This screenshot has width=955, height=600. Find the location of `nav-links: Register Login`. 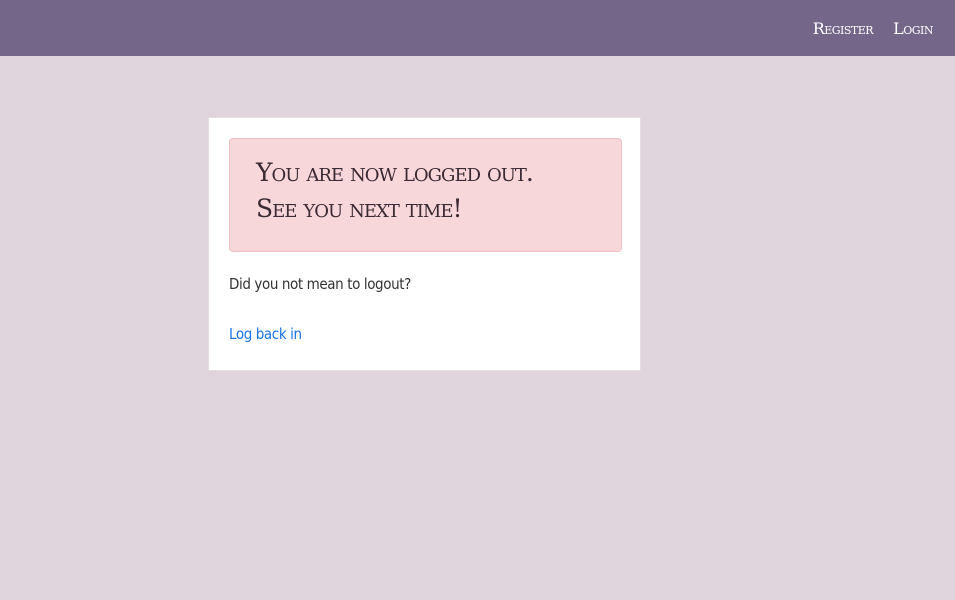

nav-links: Register Login is located at coordinates (873, 28).